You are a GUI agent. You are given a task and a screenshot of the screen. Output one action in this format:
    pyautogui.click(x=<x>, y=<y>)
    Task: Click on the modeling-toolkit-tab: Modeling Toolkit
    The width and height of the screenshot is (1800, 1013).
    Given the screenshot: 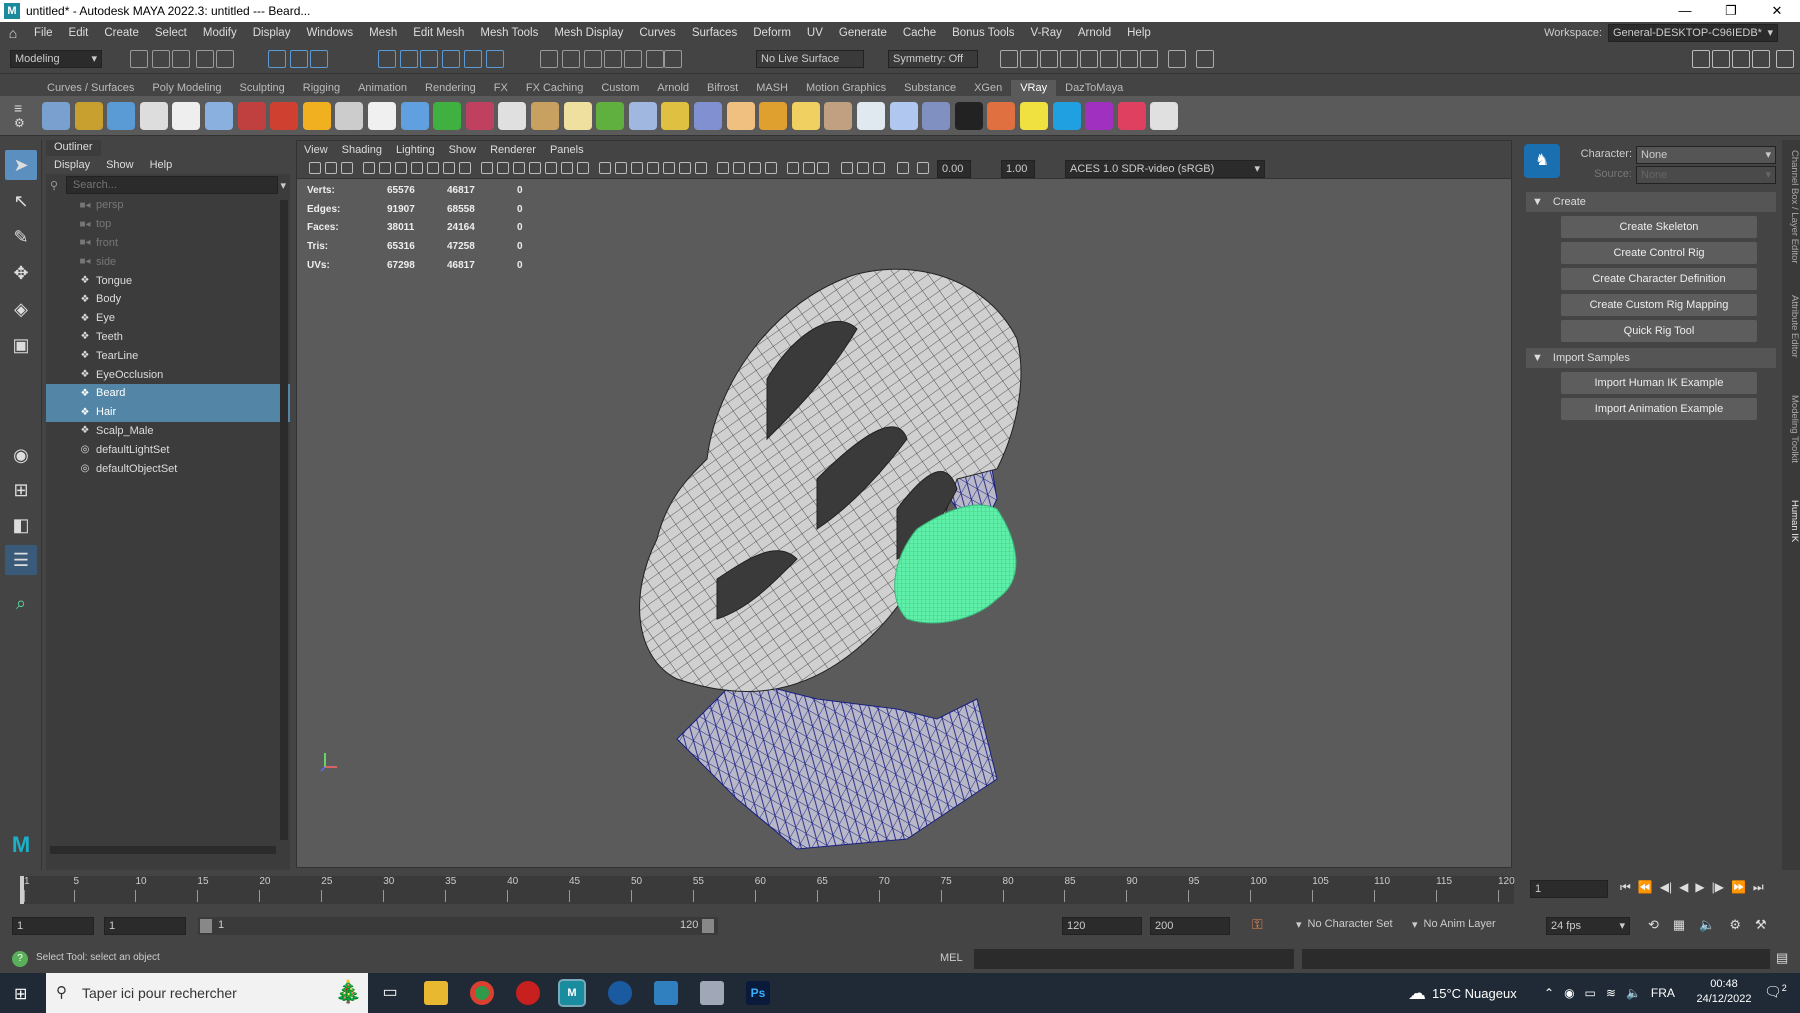 What is the action you would take?
    pyautogui.click(x=1791, y=440)
    